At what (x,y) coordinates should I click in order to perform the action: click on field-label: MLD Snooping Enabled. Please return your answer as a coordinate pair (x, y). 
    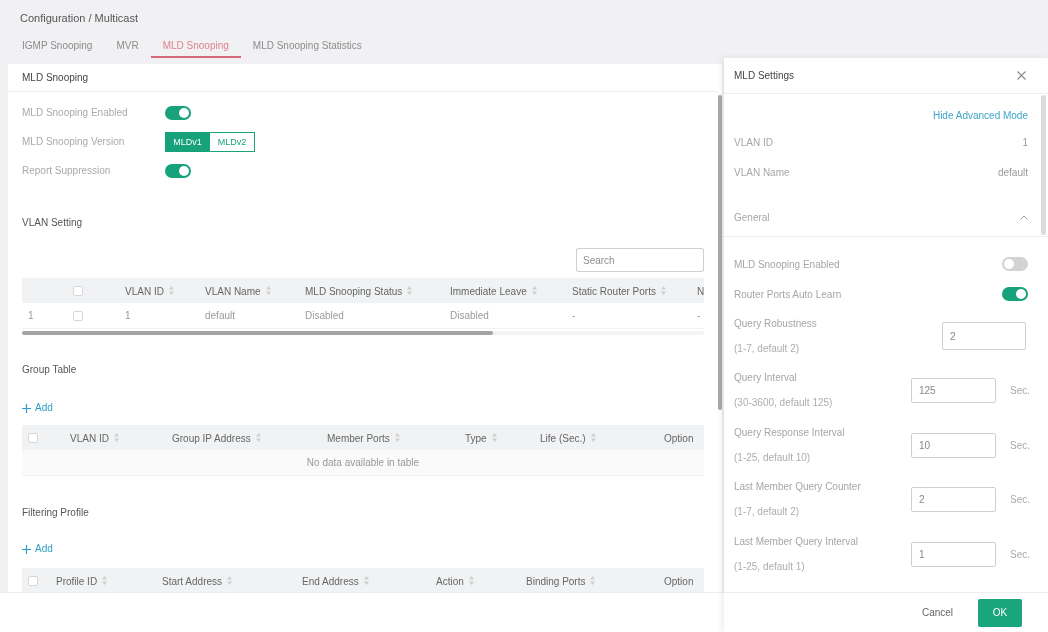
    Looking at the image, I should click on (787, 264).